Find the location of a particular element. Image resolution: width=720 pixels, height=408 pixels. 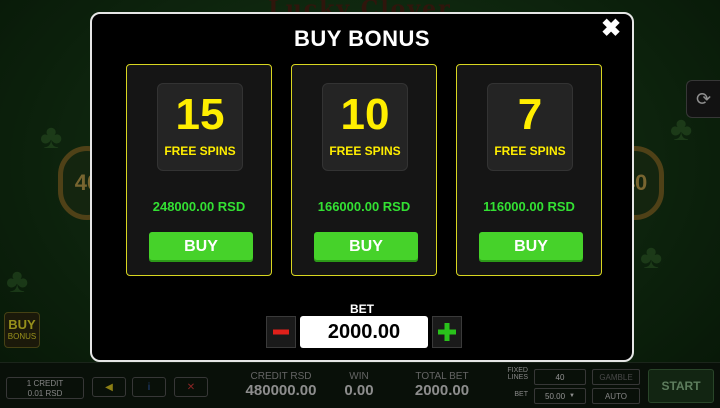

bonus-option-card: 7 FREE SPINS 116000.00 RSD BUY is located at coordinates (529, 170).